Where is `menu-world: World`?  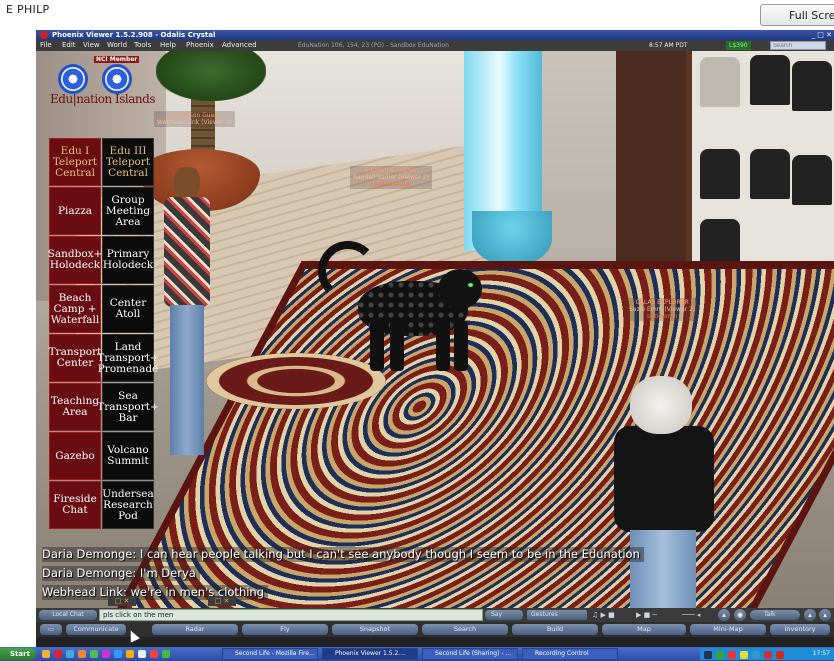
menu-world: World is located at coordinates (117, 45).